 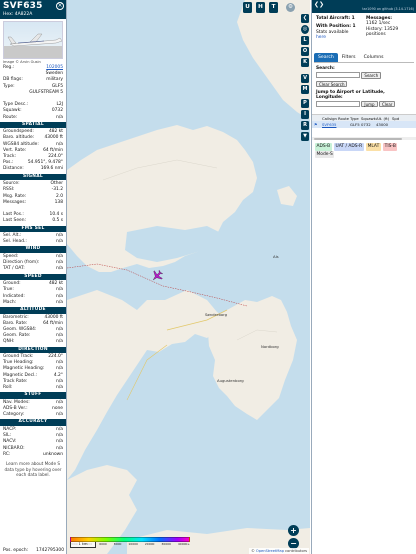 I want to click on place-label-als: Als, so click(x=276, y=256).